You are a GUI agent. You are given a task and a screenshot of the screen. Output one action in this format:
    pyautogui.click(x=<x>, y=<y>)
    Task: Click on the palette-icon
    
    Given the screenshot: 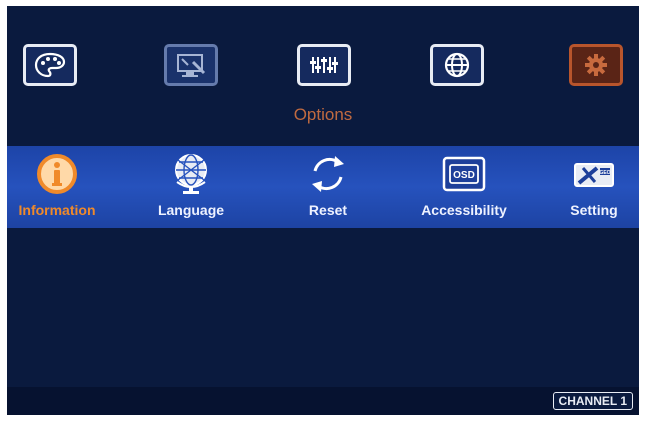 What is the action you would take?
    pyautogui.click(x=50, y=65)
    